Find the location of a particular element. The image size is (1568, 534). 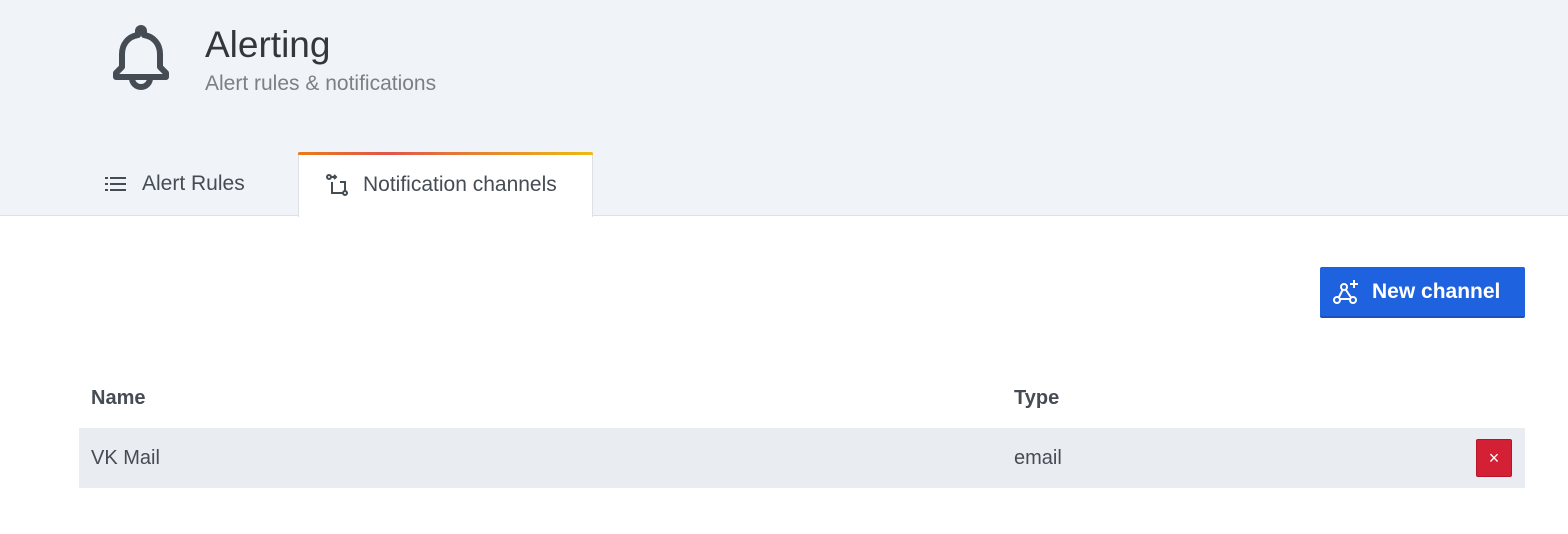

close-icon: × is located at coordinates (1494, 458).